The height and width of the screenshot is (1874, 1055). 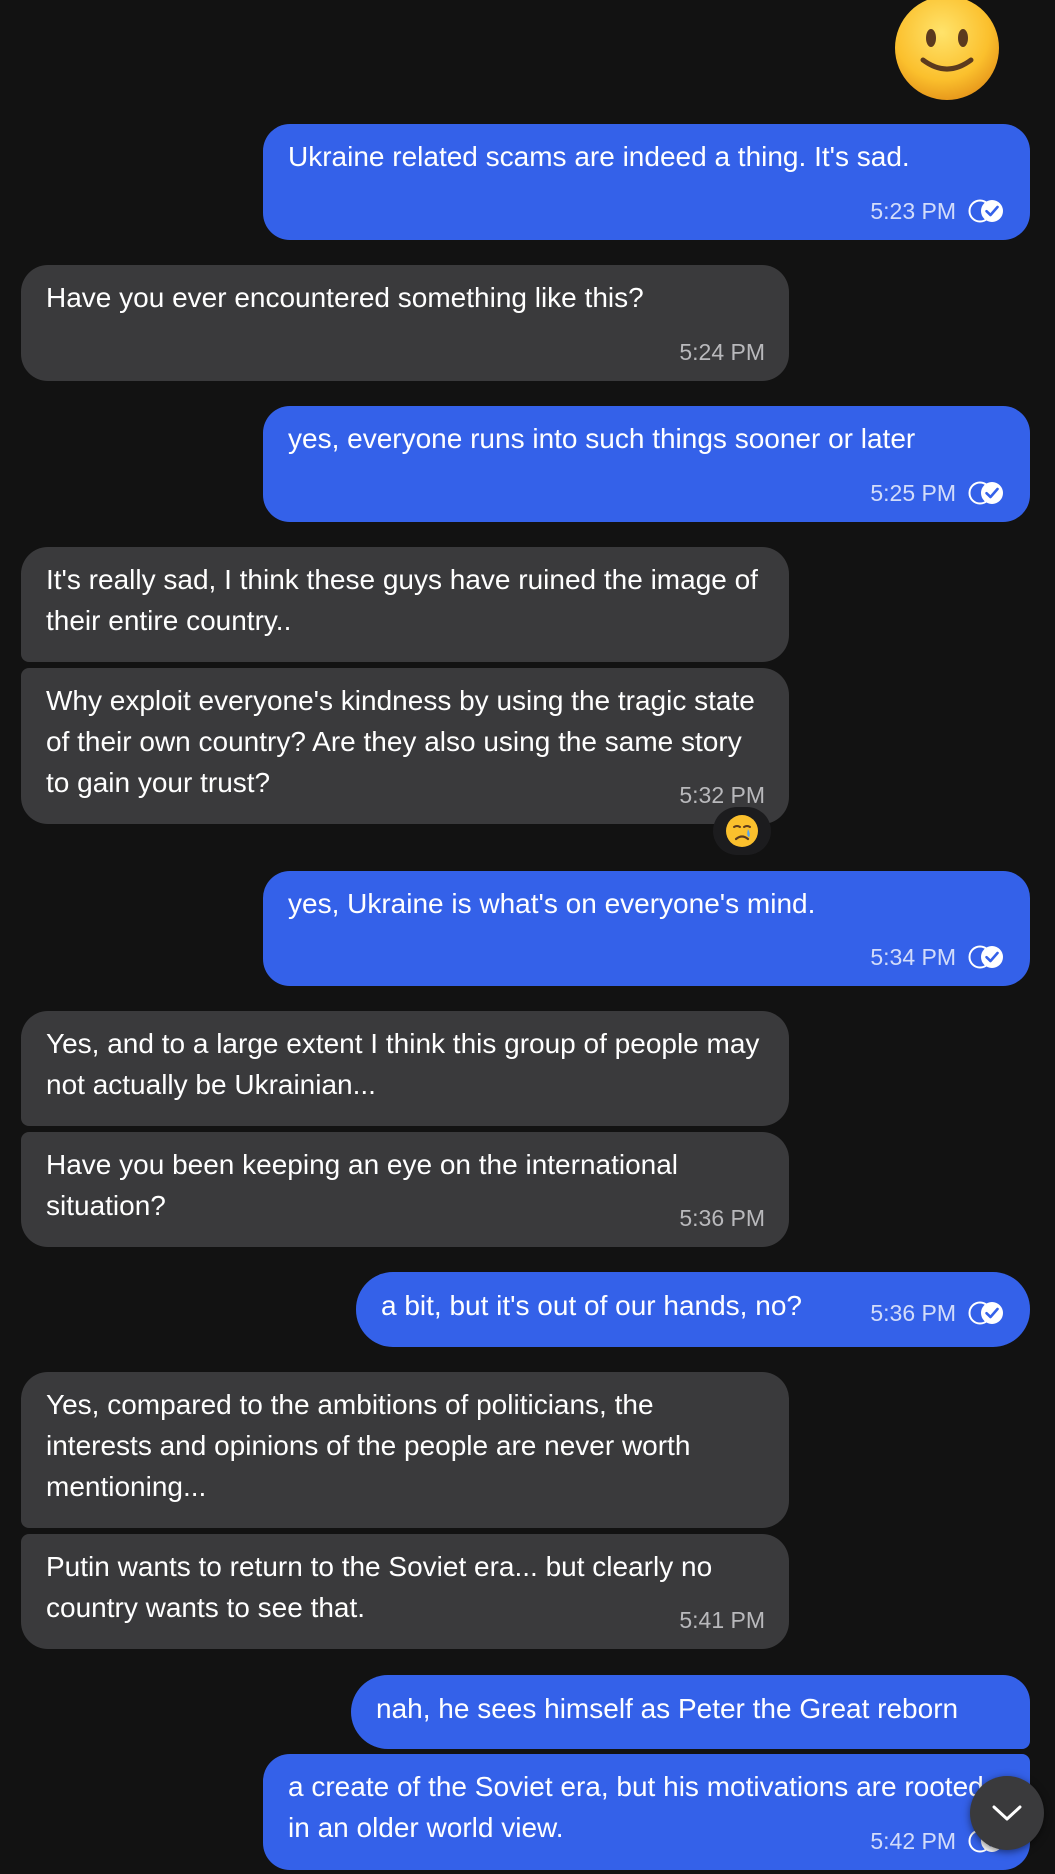 What do you see at coordinates (913, 493) in the screenshot?
I see `message-time: 5:25 PM` at bounding box center [913, 493].